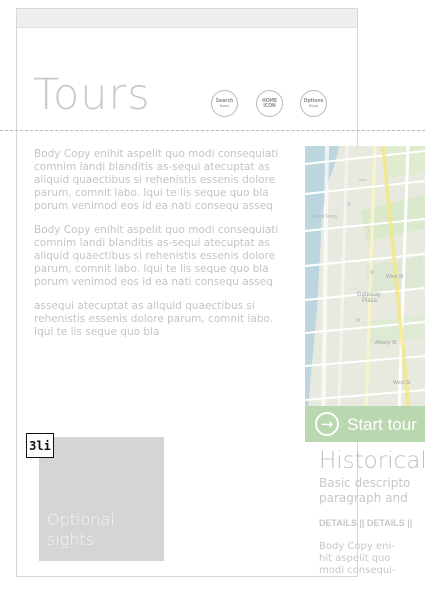  I want to click on guide-line, so click(212, 130).